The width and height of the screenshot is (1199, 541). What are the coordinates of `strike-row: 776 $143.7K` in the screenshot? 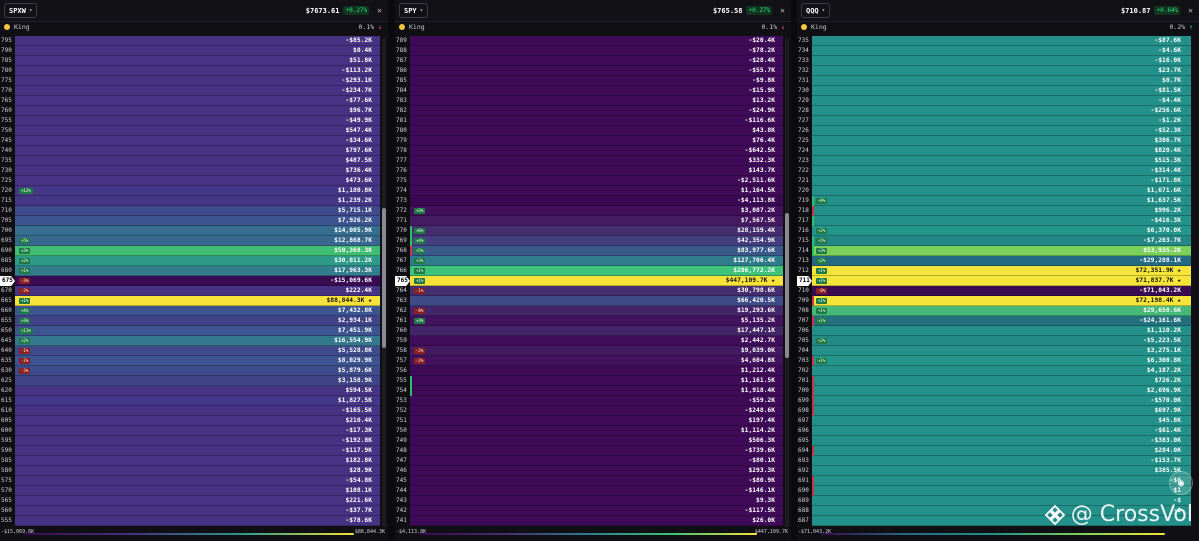 It's located at (589, 171).